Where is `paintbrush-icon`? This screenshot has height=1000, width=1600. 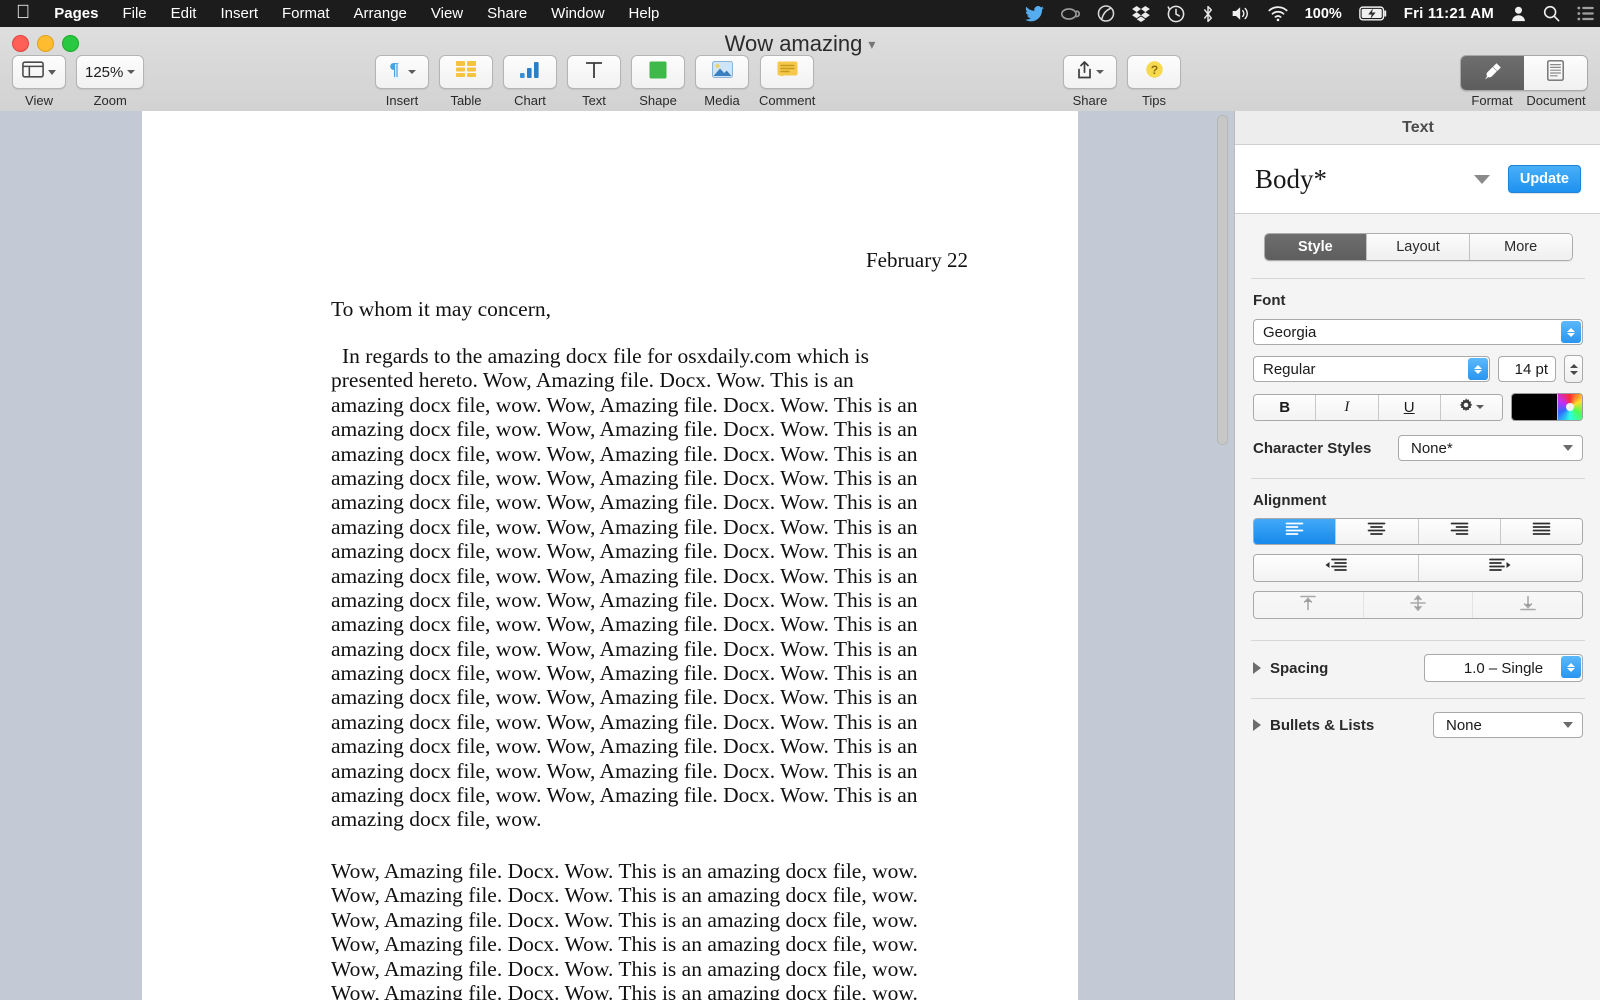
paintbrush-icon is located at coordinates (1493, 73).